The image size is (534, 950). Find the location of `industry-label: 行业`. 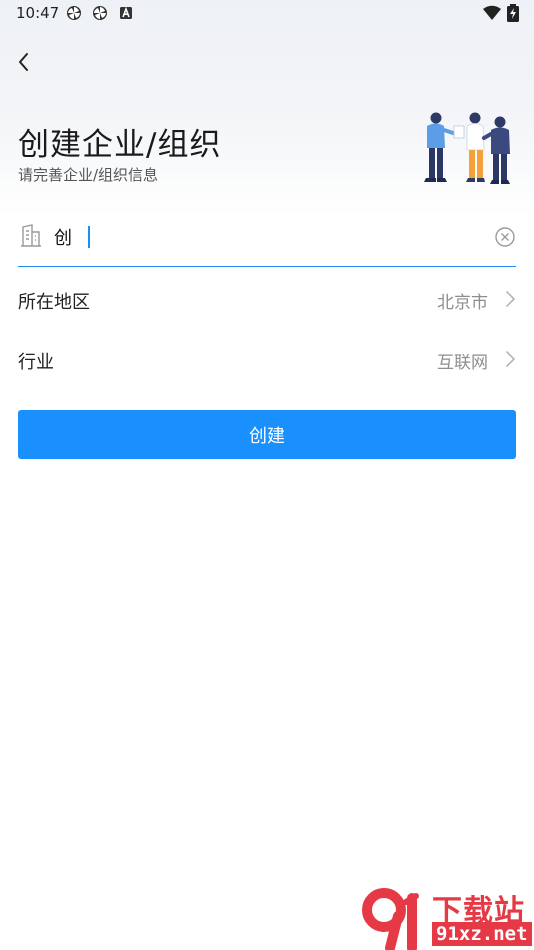

industry-label: 行业 is located at coordinates (36, 362).